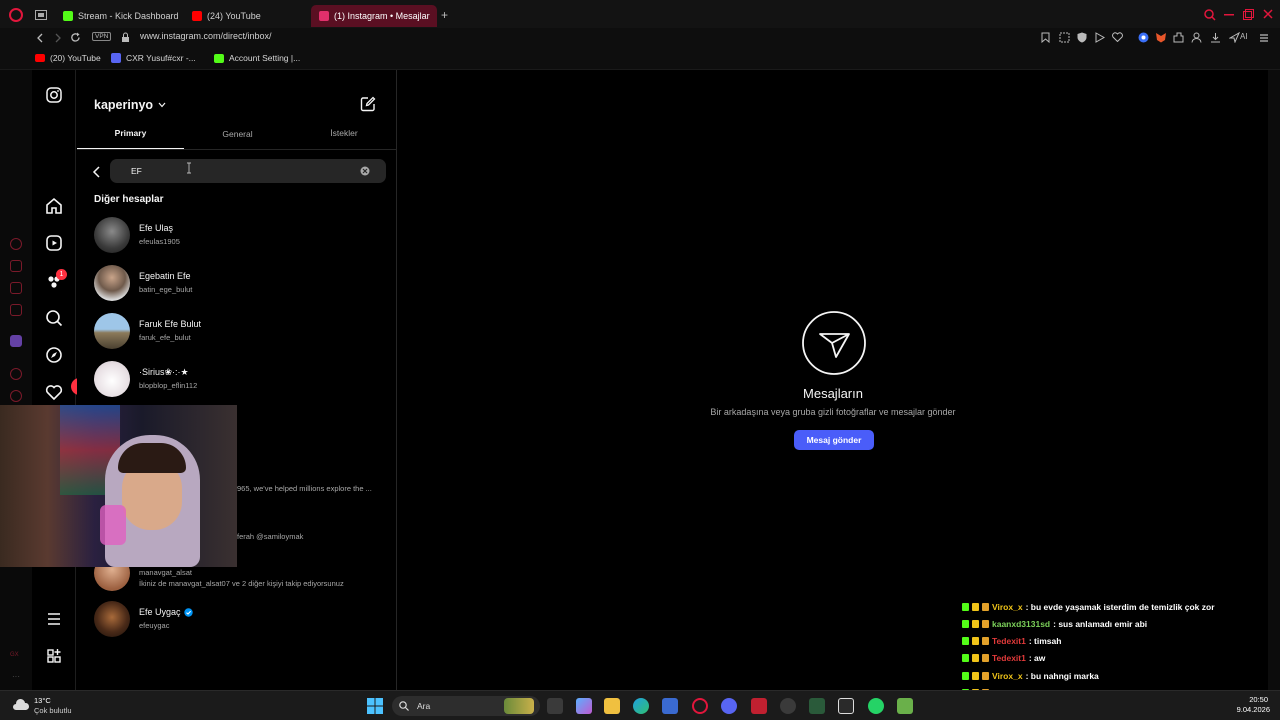 This screenshot has width=1280, height=720. What do you see at coordinates (244, 287) in the screenshot?
I see `list-item: Egebatin Efe batin_ege_bulut` at bounding box center [244, 287].